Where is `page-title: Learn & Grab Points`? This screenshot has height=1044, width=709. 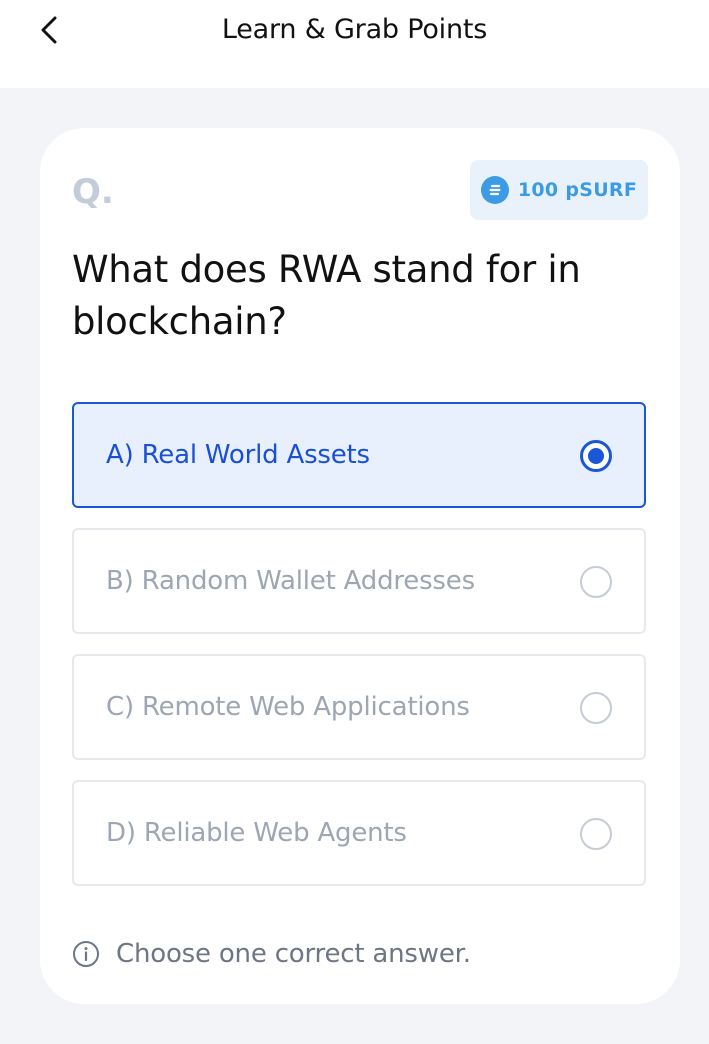
page-title: Learn & Grab Points is located at coordinates (354, 29).